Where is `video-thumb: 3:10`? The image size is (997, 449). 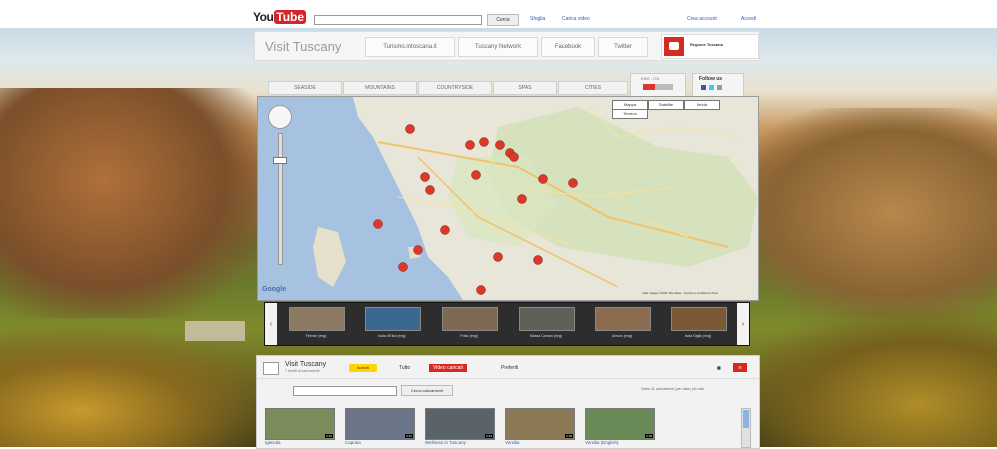
video-thumb: 3:10 is located at coordinates (380, 424).